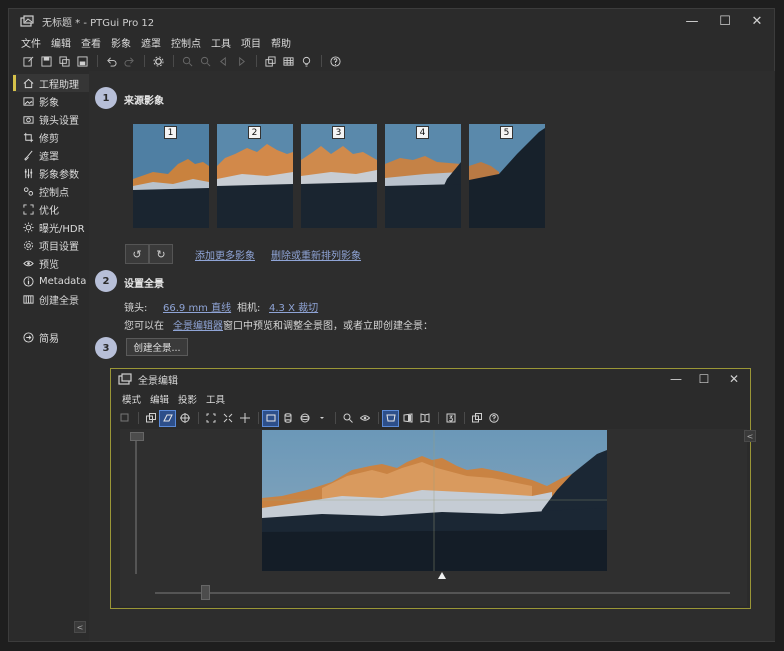  Describe the element at coordinates (407, 418) in the screenshot. I see `projection-a-icon` at that location.